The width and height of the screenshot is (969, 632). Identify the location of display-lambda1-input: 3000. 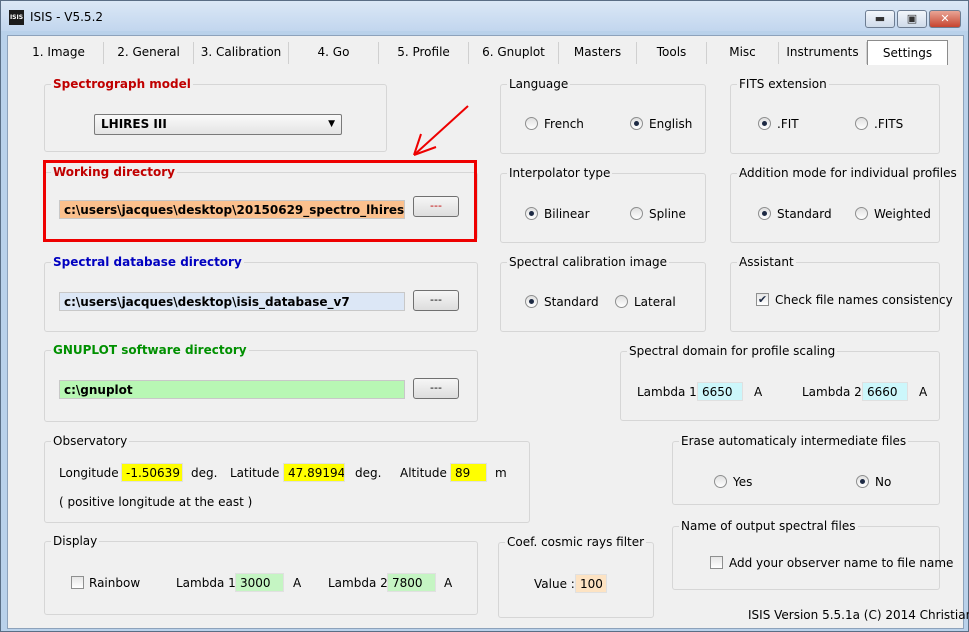
(259, 582).